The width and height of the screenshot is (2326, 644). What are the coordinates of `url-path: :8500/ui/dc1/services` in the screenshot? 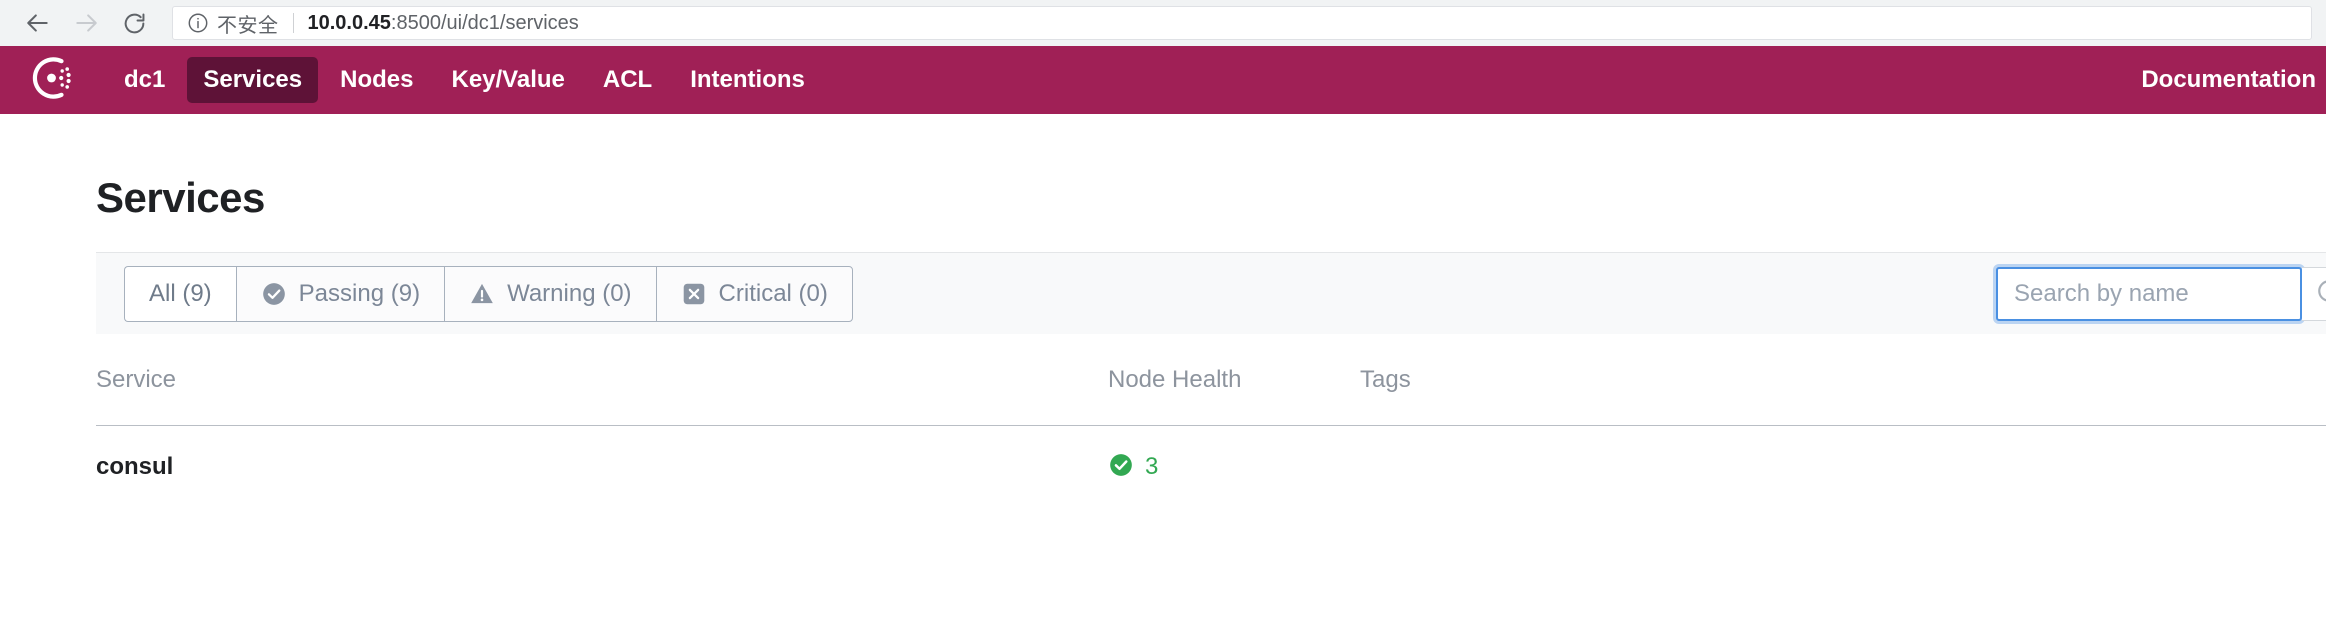 It's located at (484, 22).